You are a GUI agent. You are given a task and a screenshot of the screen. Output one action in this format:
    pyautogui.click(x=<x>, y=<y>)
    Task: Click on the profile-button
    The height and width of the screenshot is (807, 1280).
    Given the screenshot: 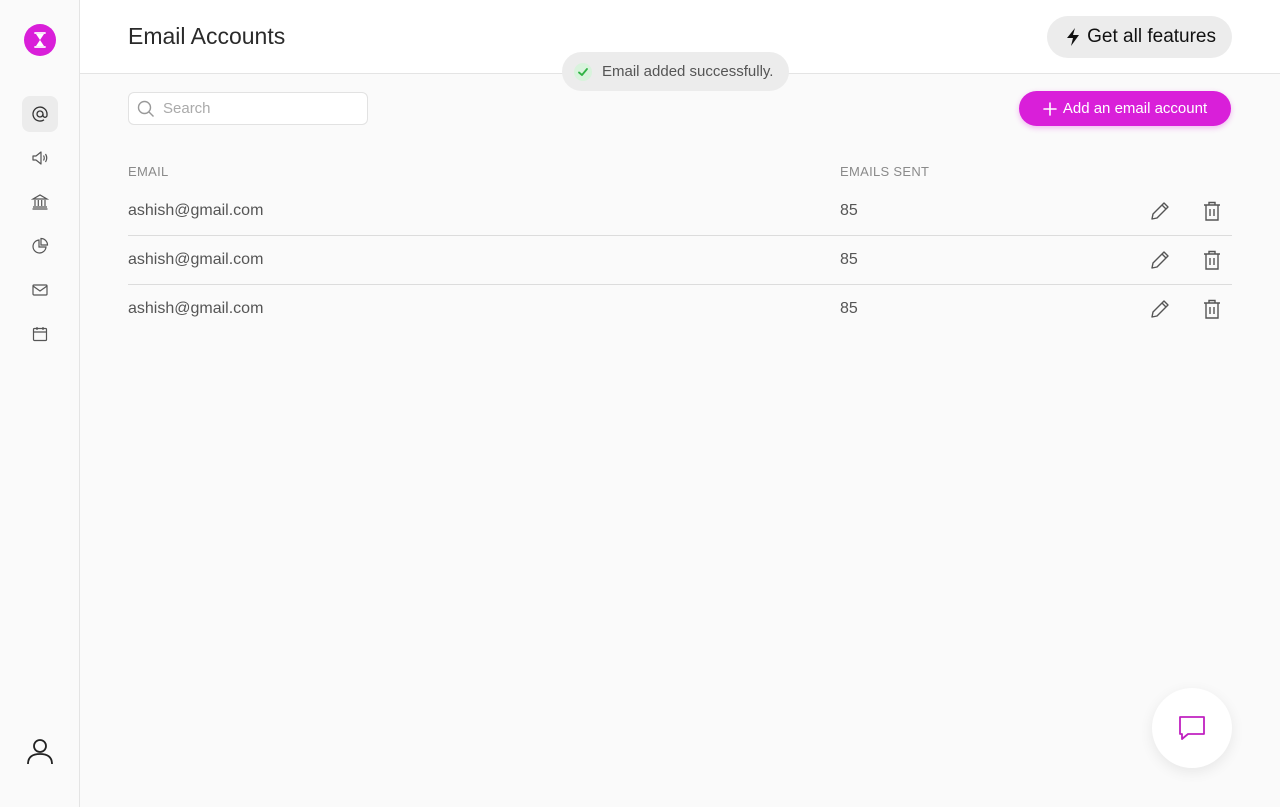 What is the action you would take?
    pyautogui.click(x=40, y=751)
    